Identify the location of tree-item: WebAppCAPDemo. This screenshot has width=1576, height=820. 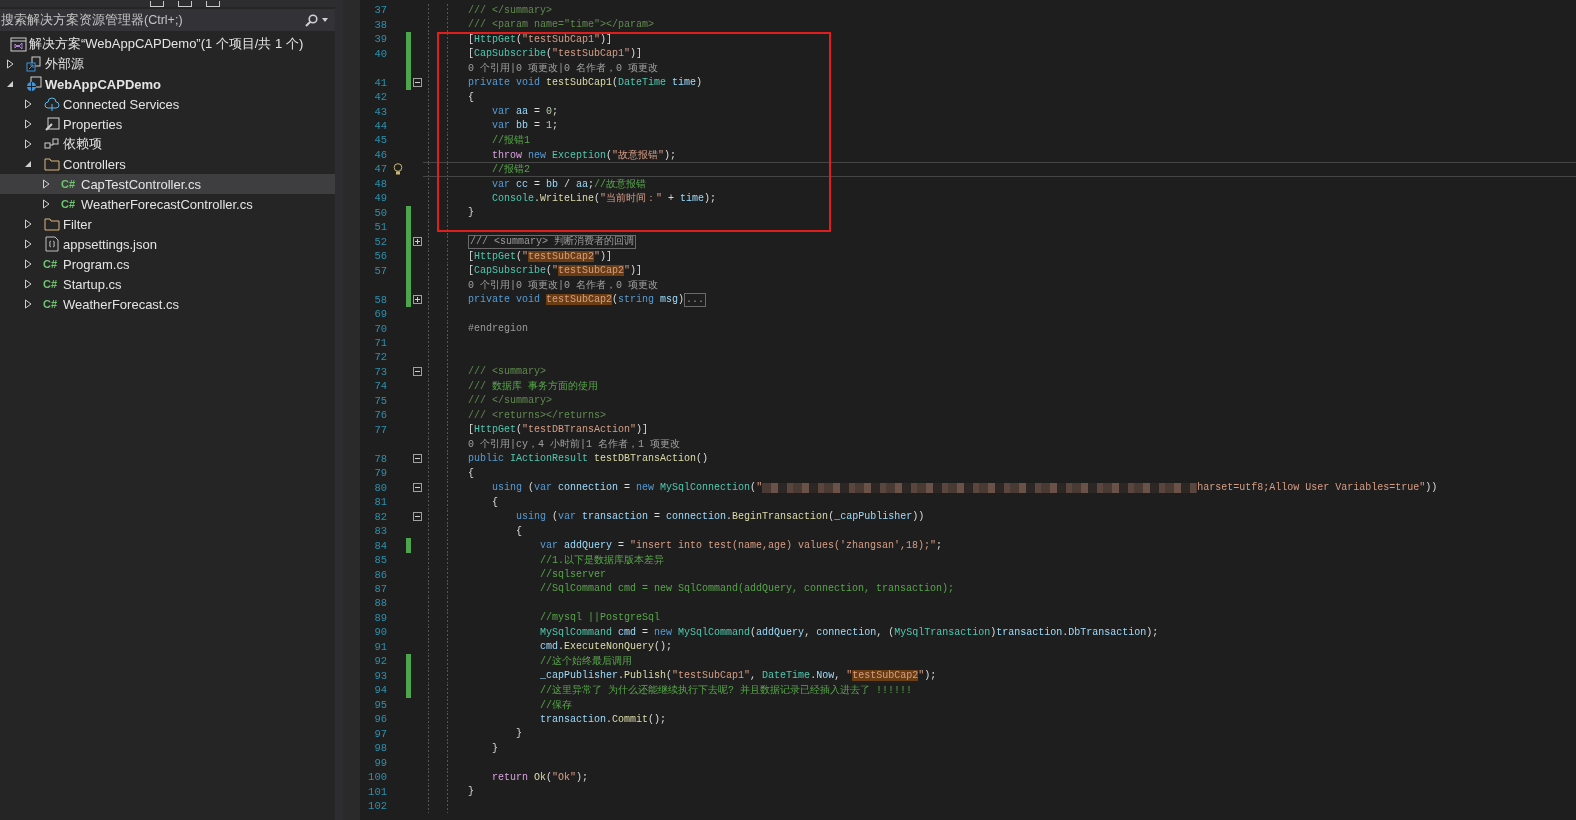
(167, 84).